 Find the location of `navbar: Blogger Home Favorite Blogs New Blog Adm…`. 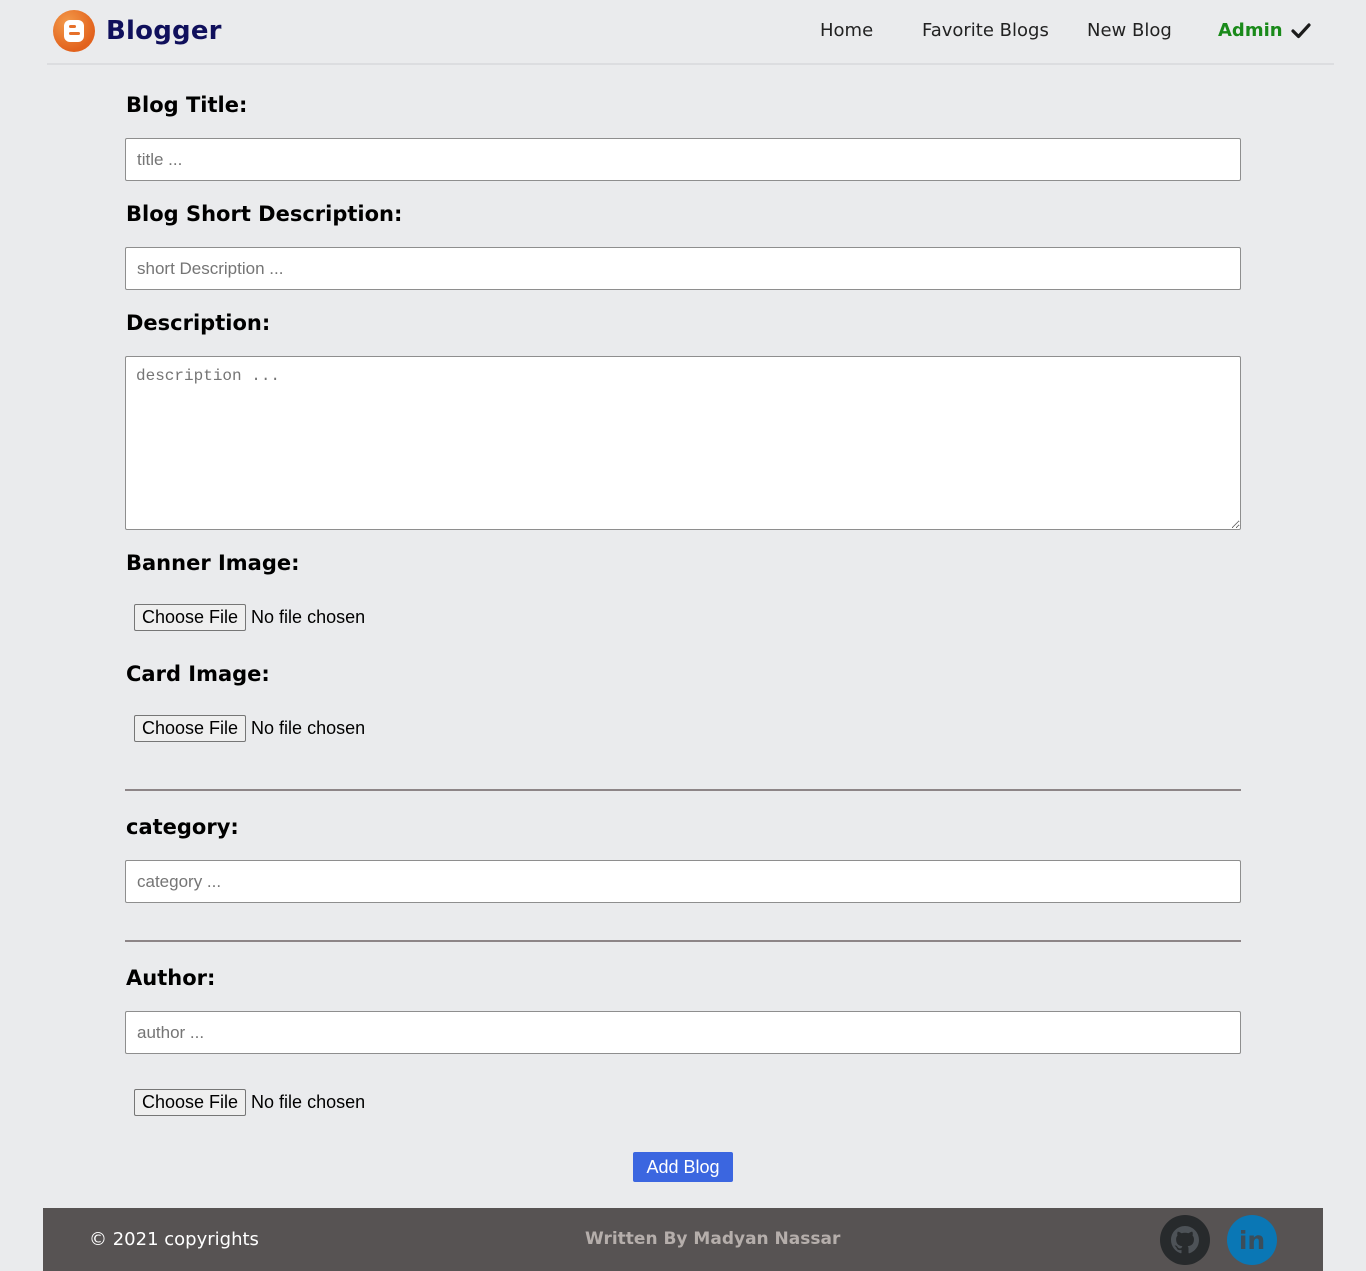

navbar: Blogger Home Favorite Blogs New Blog Adm… is located at coordinates (690, 32).